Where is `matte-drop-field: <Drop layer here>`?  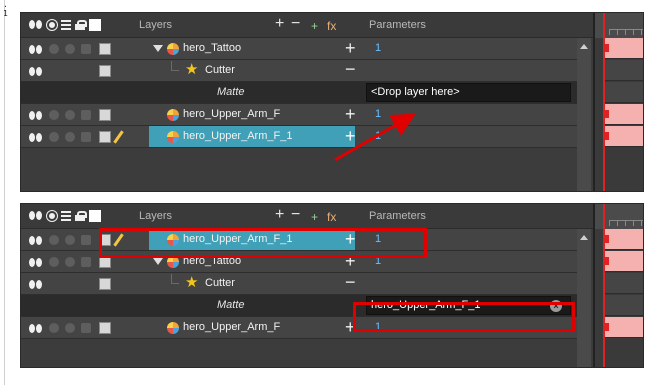 matte-drop-field: <Drop layer here> is located at coordinates (468, 92).